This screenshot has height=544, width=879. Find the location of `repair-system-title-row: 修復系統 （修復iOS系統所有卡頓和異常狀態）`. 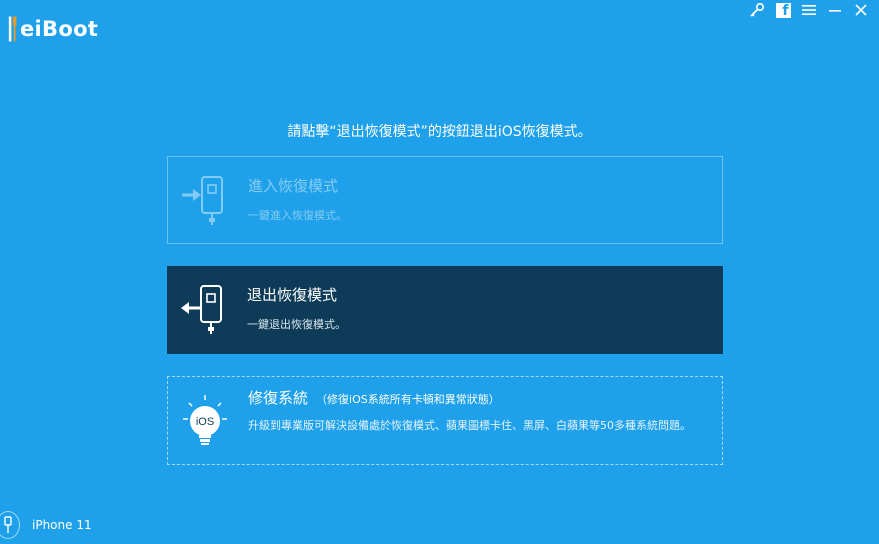

repair-system-title-row: 修復系統 （修復iOS系統所有卡頓和異常狀態） is located at coordinates (374, 397).